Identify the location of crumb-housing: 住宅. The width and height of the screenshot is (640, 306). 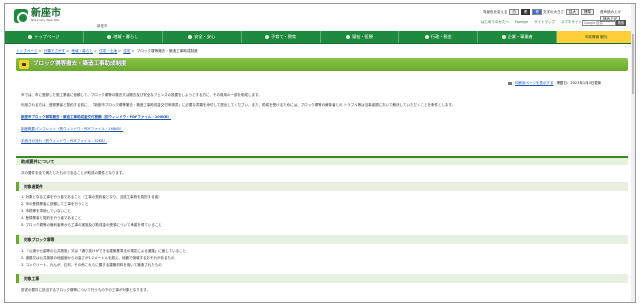
(126, 51).